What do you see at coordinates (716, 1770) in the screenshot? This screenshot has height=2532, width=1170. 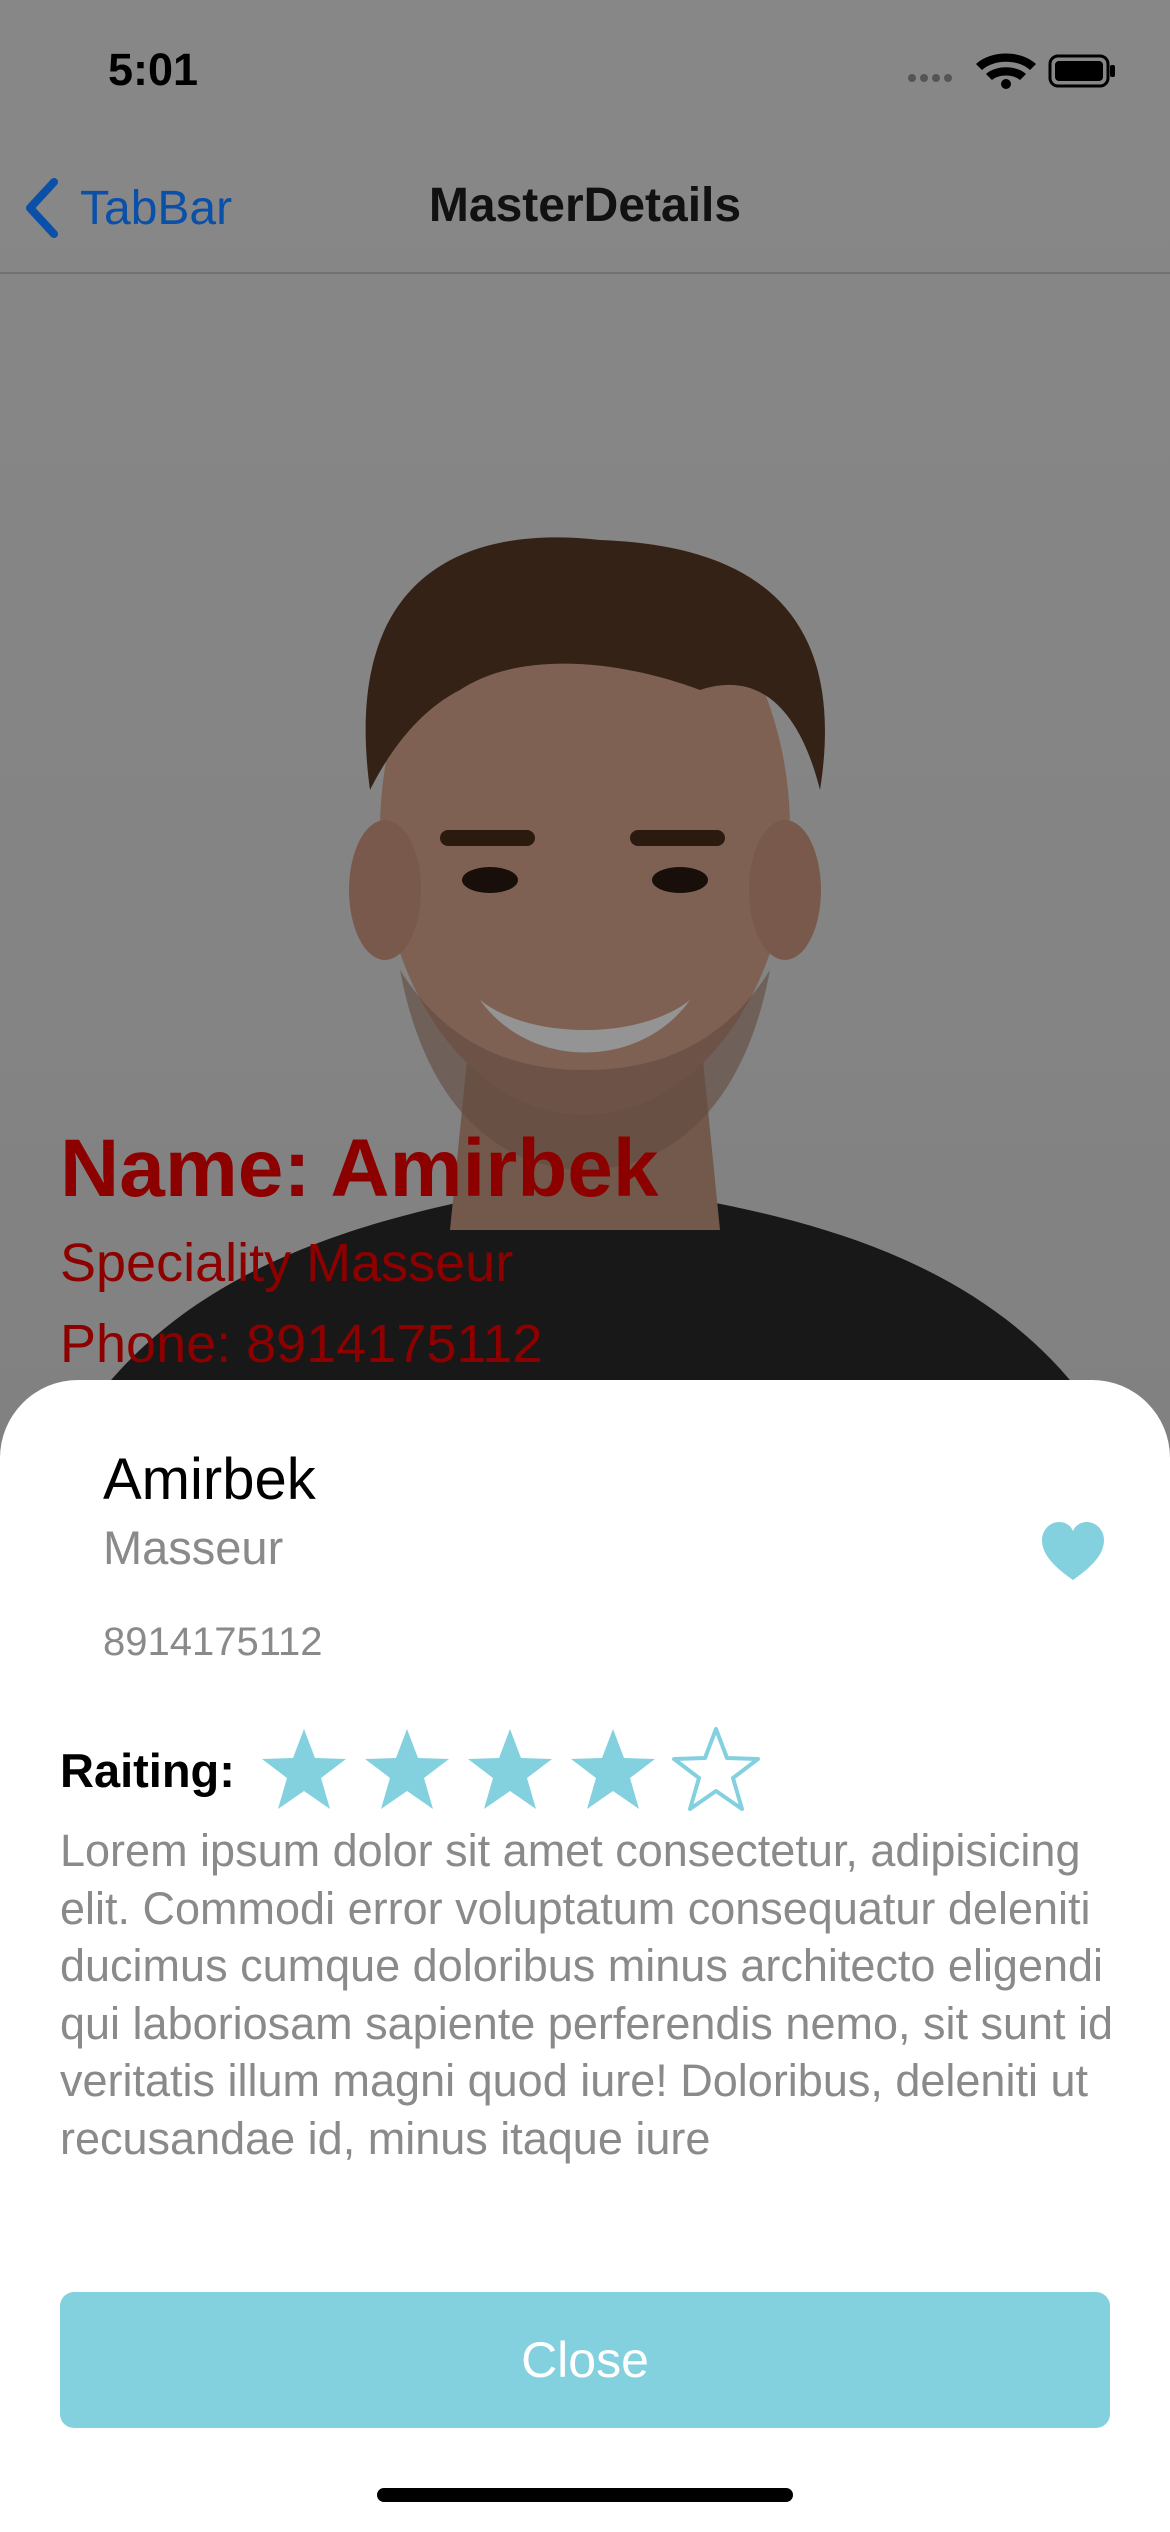 I see `star-empty-icon` at bounding box center [716, 1770].